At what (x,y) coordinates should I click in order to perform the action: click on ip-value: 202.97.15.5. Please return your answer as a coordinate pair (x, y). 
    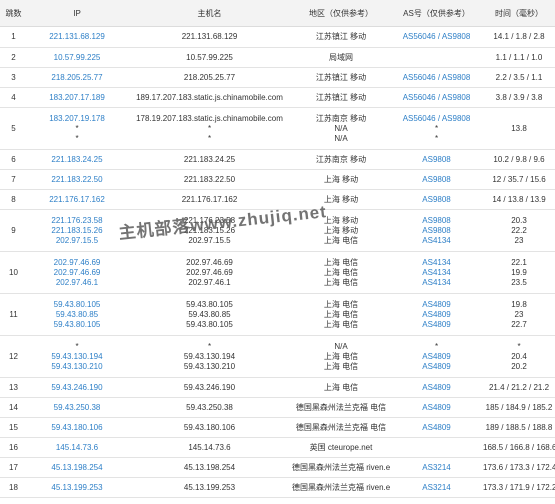
    Looking at the image, I should click on (77, 241).